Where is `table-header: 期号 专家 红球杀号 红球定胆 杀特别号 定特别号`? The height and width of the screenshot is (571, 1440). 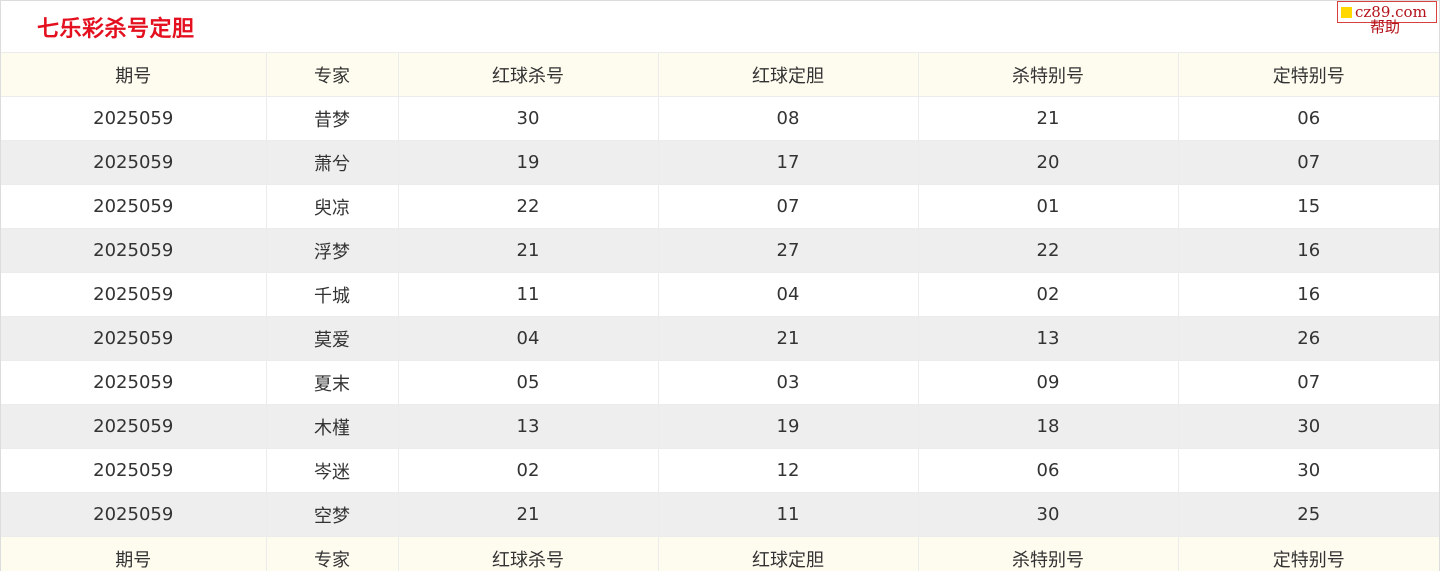
table-header: 期号 专家 红球杀号 红球定胆 杀特别号 定特别号 is located at coordinates (720, 74).